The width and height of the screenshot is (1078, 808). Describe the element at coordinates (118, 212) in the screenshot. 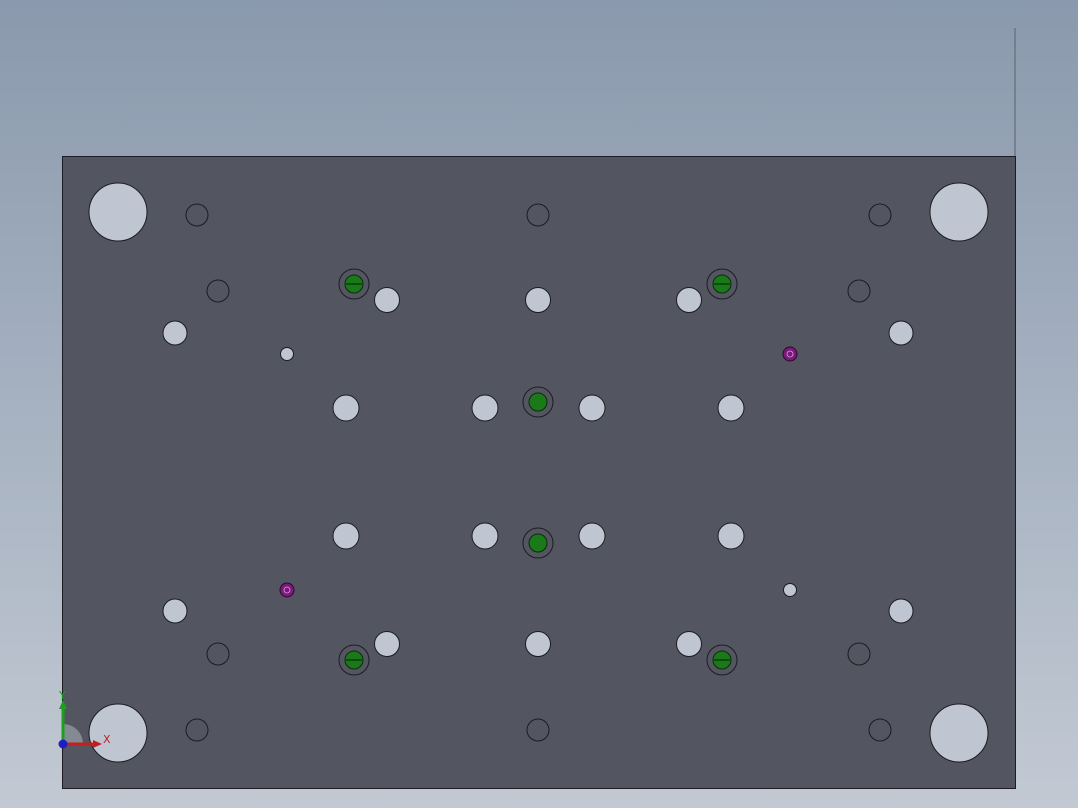

I see `guide-hole-top-left` at that location.